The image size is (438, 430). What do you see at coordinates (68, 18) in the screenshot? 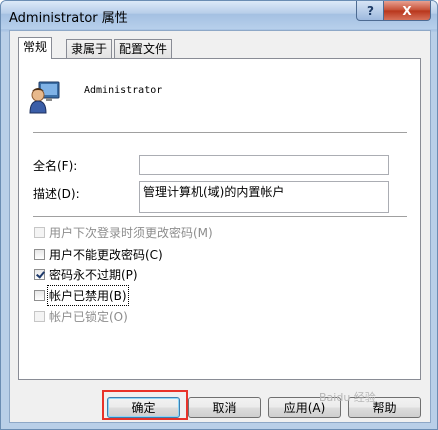
I see `window-title: Administrator 属性` at bounding box center [68, 18].